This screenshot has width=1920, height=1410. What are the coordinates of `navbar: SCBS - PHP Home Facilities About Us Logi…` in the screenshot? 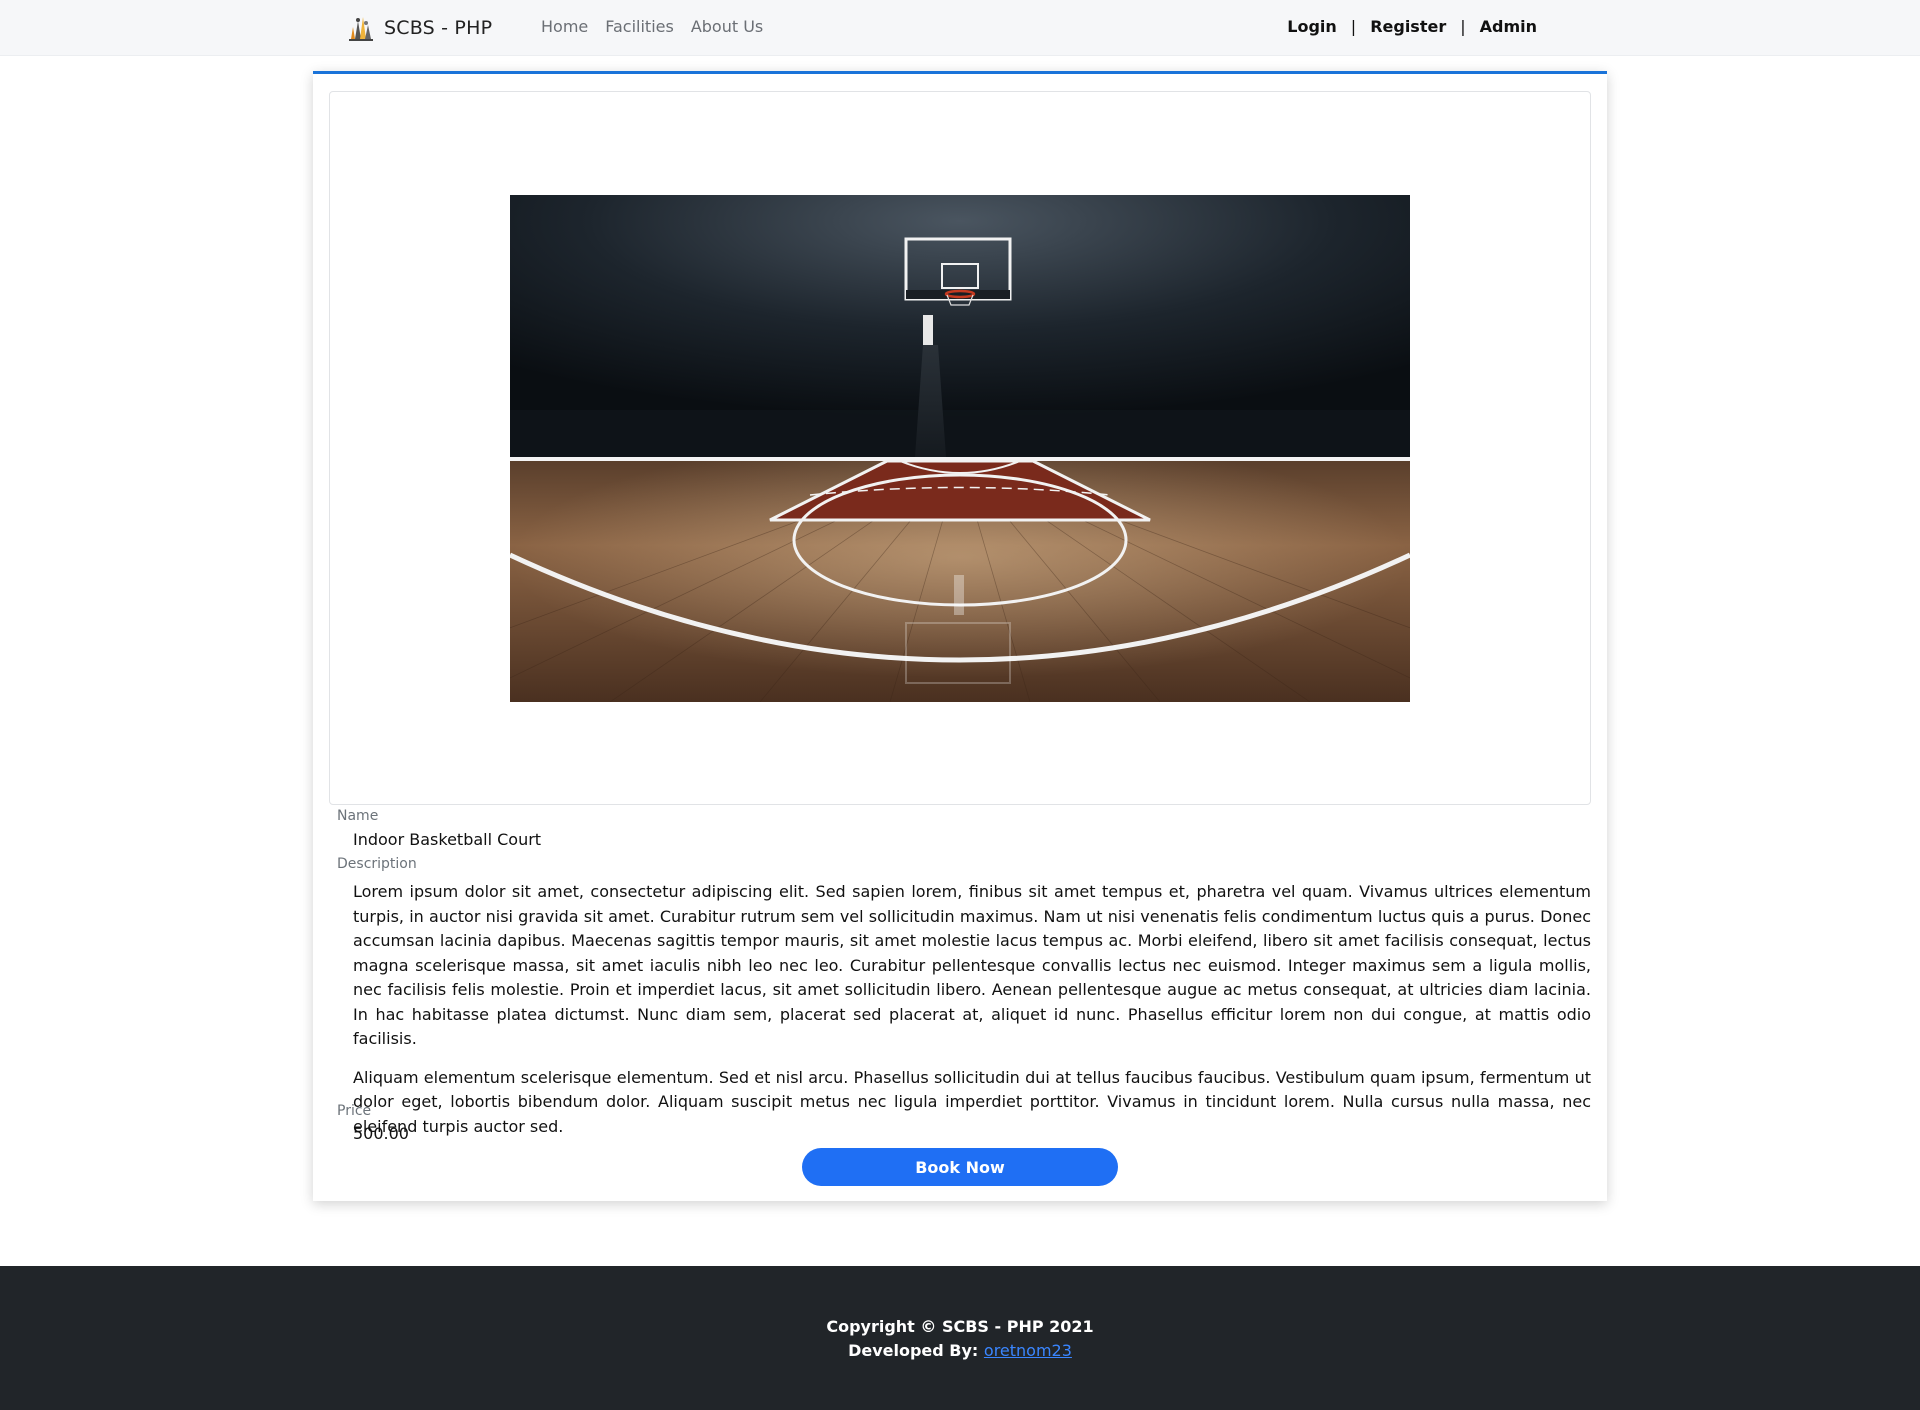 It's located at (960, 28).